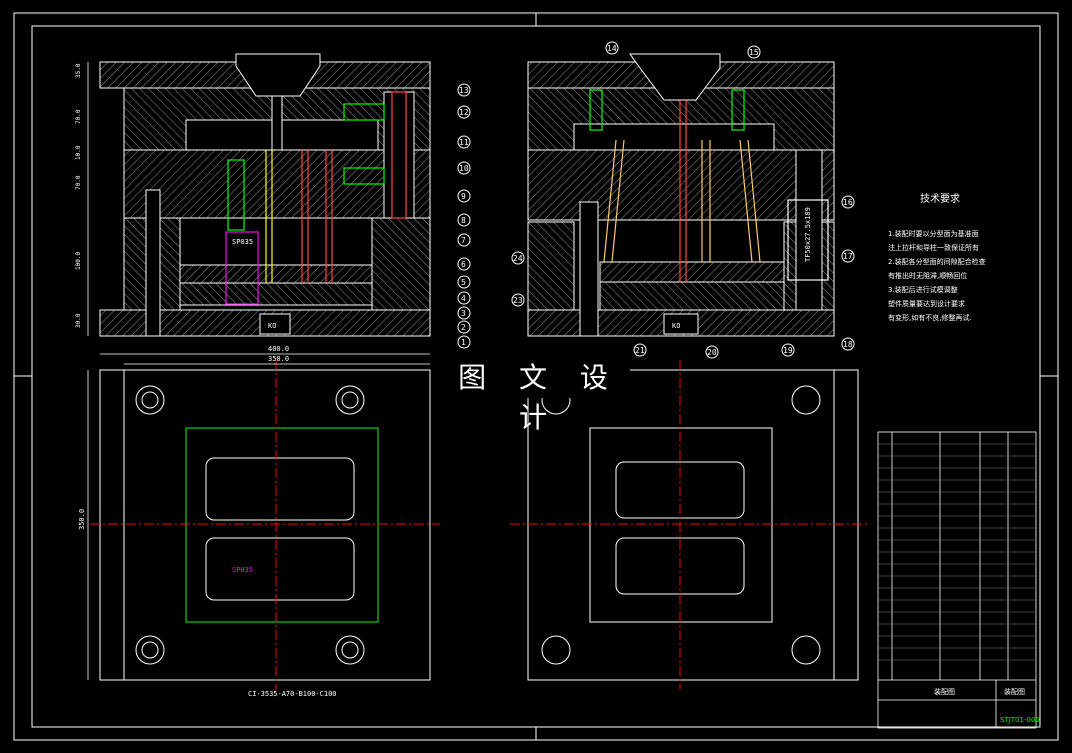 The width and height of the screenshot is (1072, 753). Describe the element at coordinates (78, 261) in the screenshot. I see `stack-dim-4: 100.0` at that location.